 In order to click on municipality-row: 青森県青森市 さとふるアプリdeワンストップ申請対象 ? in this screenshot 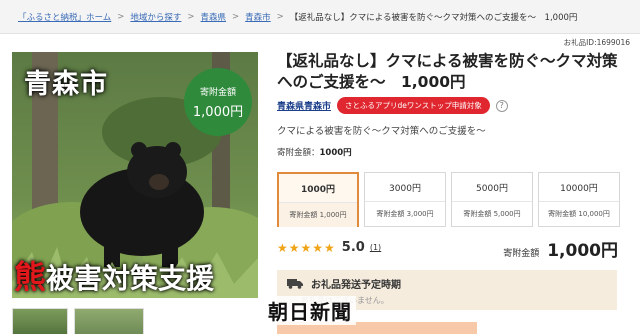, I will do `click(392, 105)`.